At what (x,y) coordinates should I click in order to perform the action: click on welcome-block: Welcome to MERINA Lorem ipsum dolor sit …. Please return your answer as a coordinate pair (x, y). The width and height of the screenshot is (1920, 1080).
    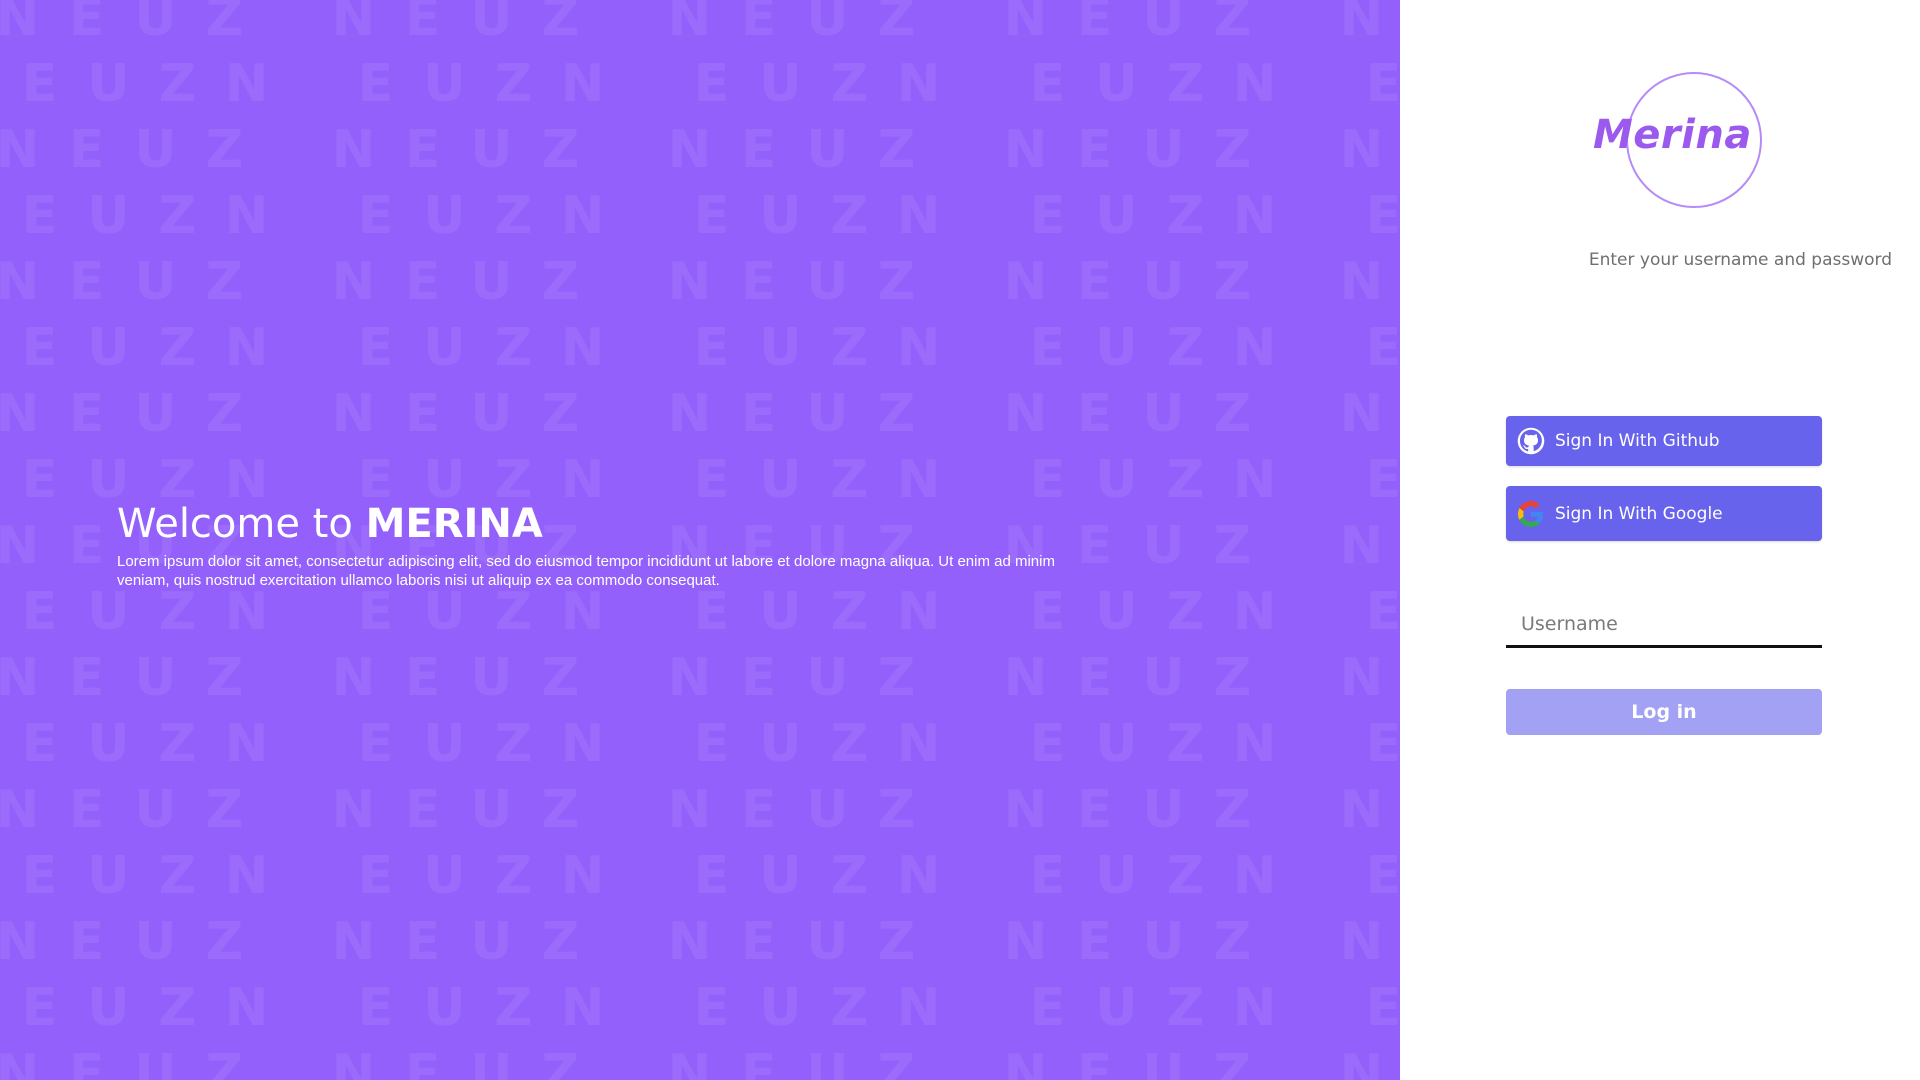
    Looking at the image, I should click on (617, 544).